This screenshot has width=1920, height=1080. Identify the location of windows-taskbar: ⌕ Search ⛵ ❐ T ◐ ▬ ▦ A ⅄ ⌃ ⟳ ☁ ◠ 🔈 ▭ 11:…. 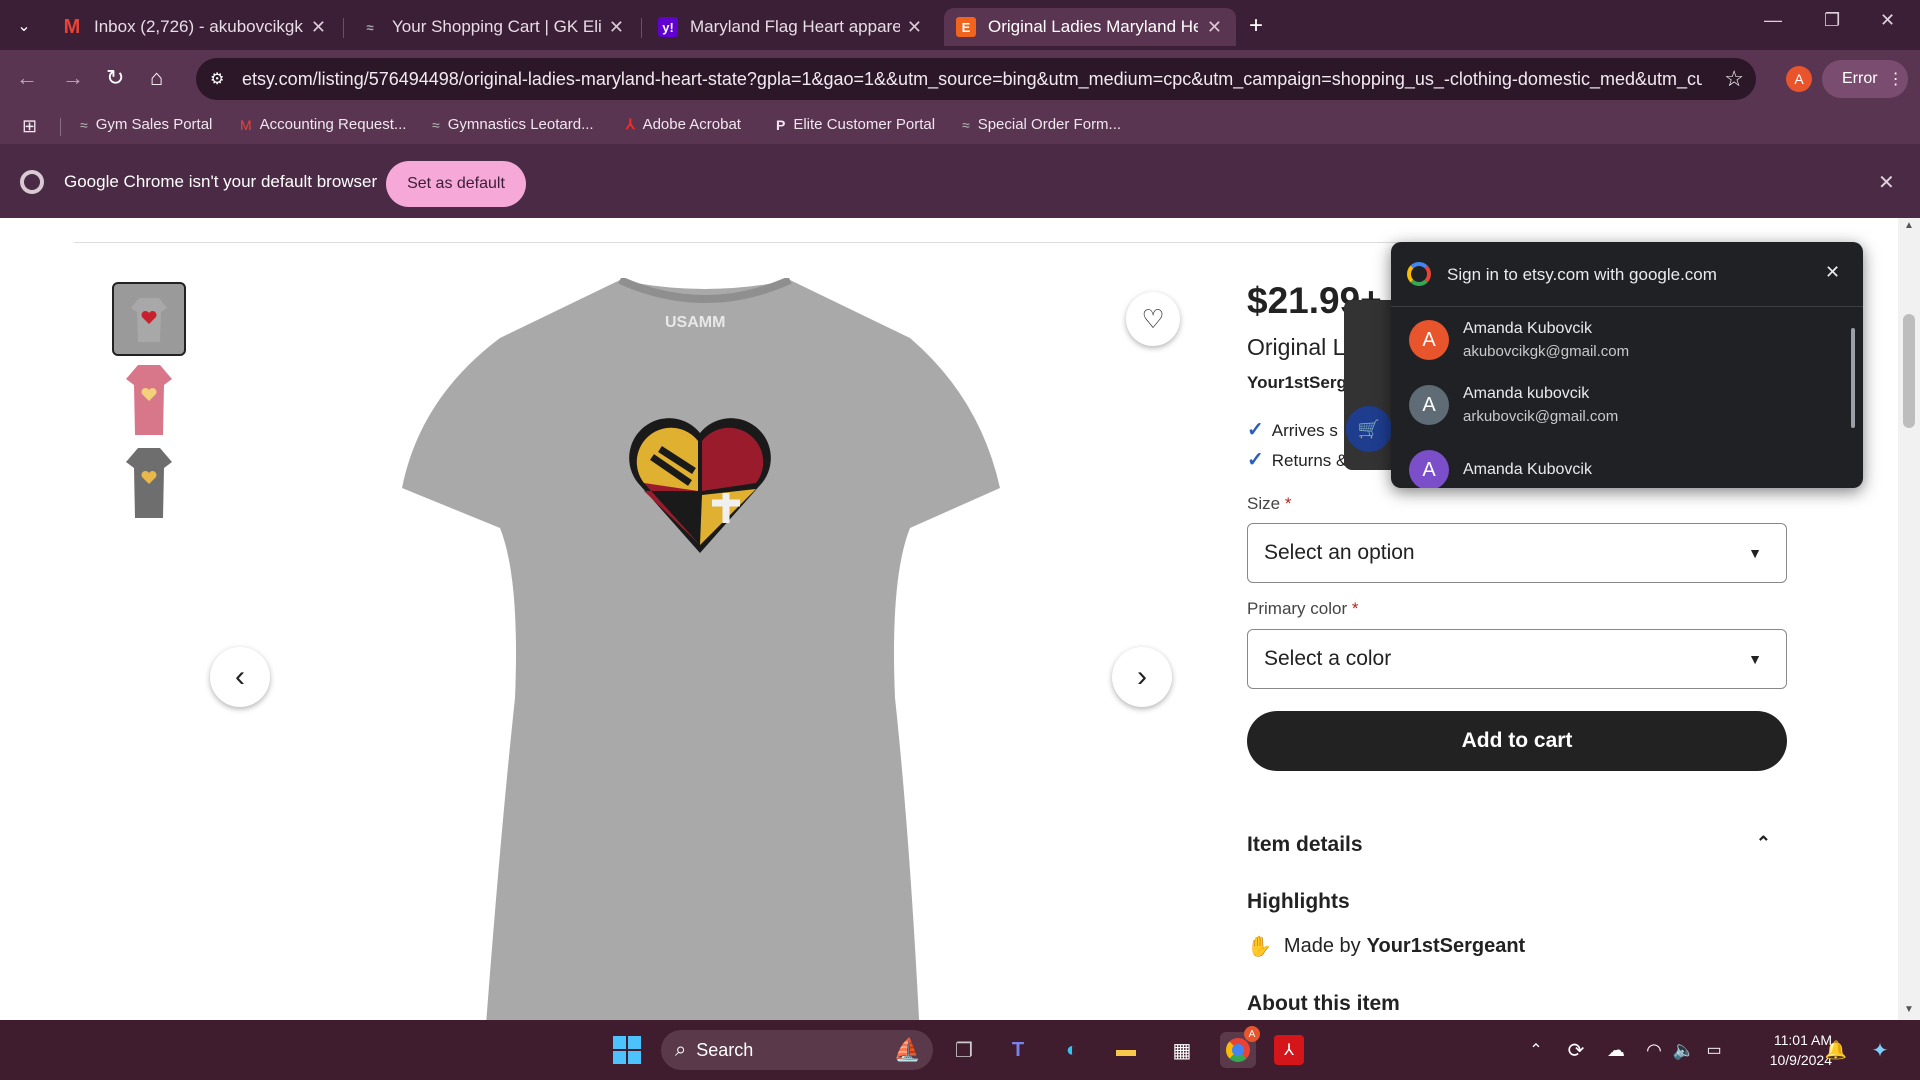
(960, 1050).